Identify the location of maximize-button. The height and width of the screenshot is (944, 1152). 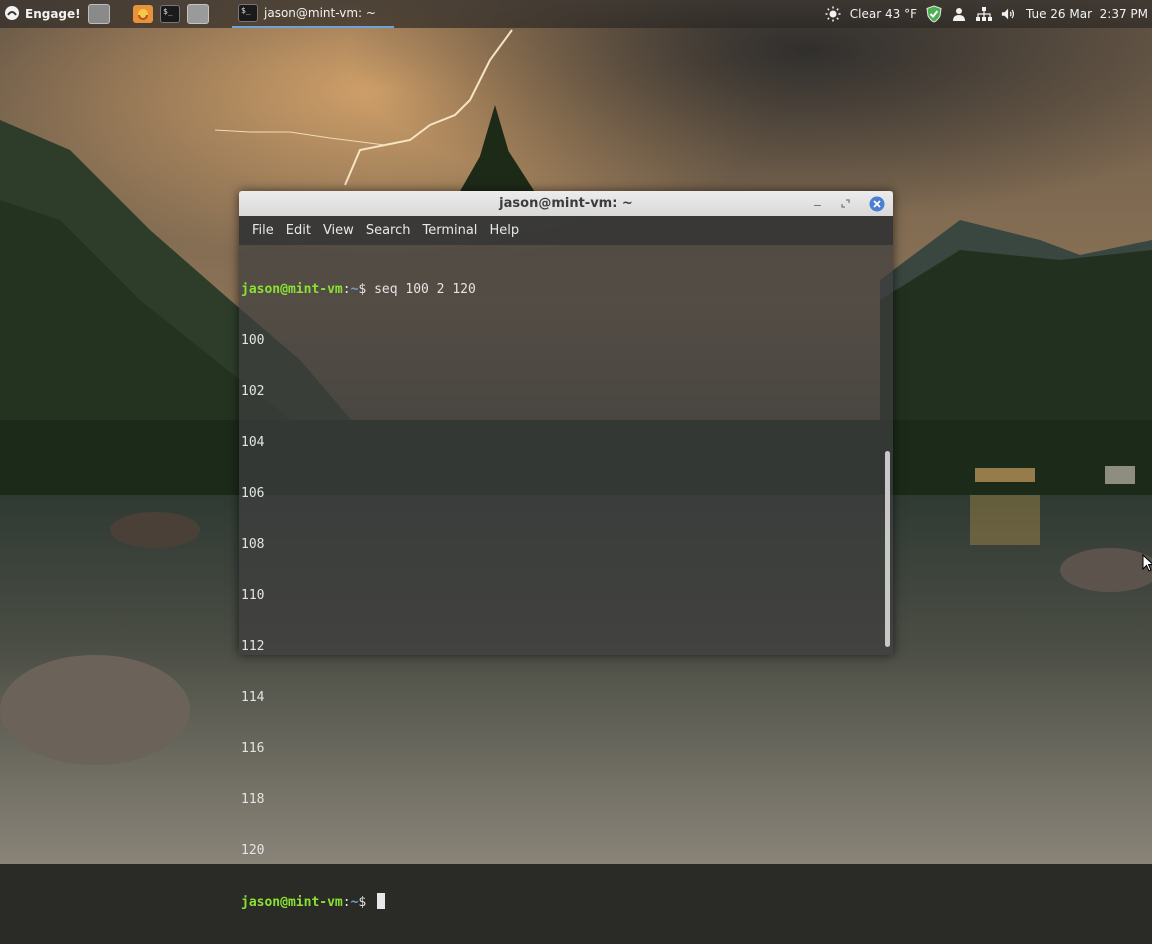
(845, 203).